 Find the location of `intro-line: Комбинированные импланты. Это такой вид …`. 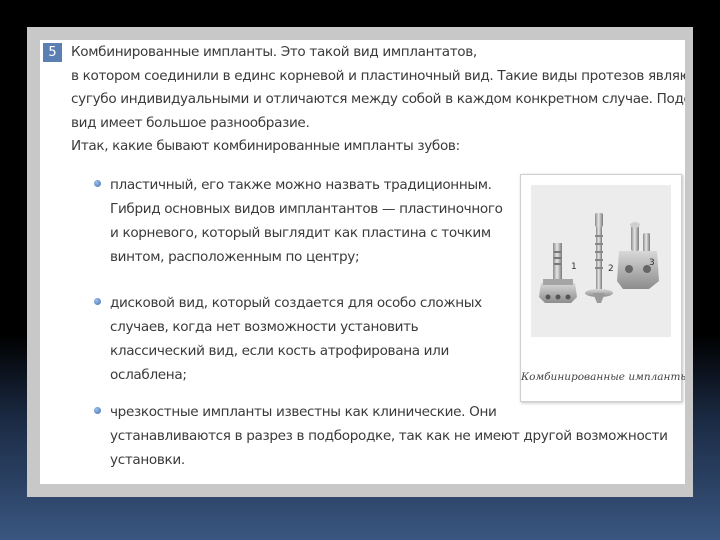

intro-line: Комбинированные импланты. Это такой вид … is located at coordinates (274, 52).